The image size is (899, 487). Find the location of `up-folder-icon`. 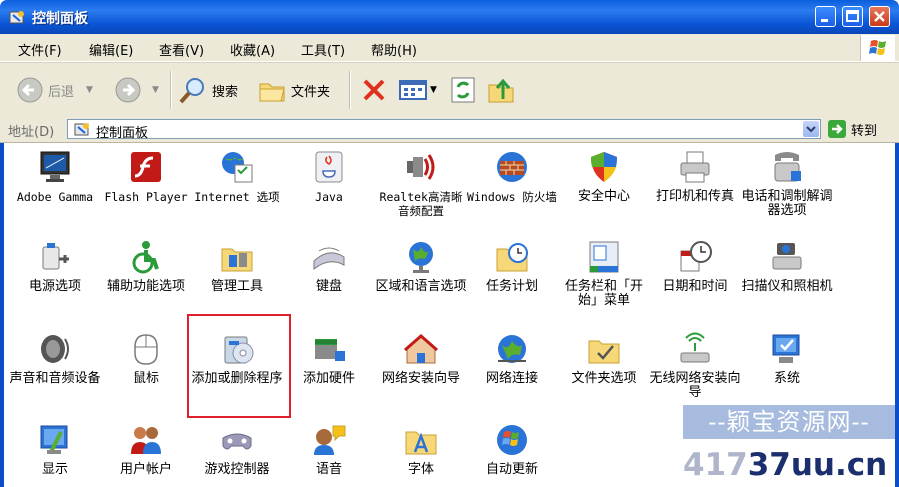

up-folder-icon is located at coordinates (501, 90).